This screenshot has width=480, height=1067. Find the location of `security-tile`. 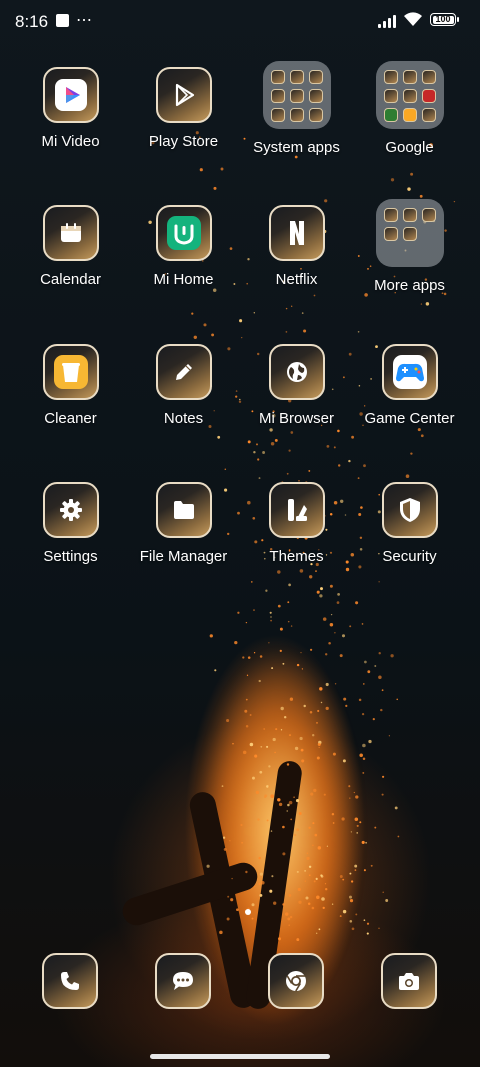

security-tile is located at coordinates (409, 510).